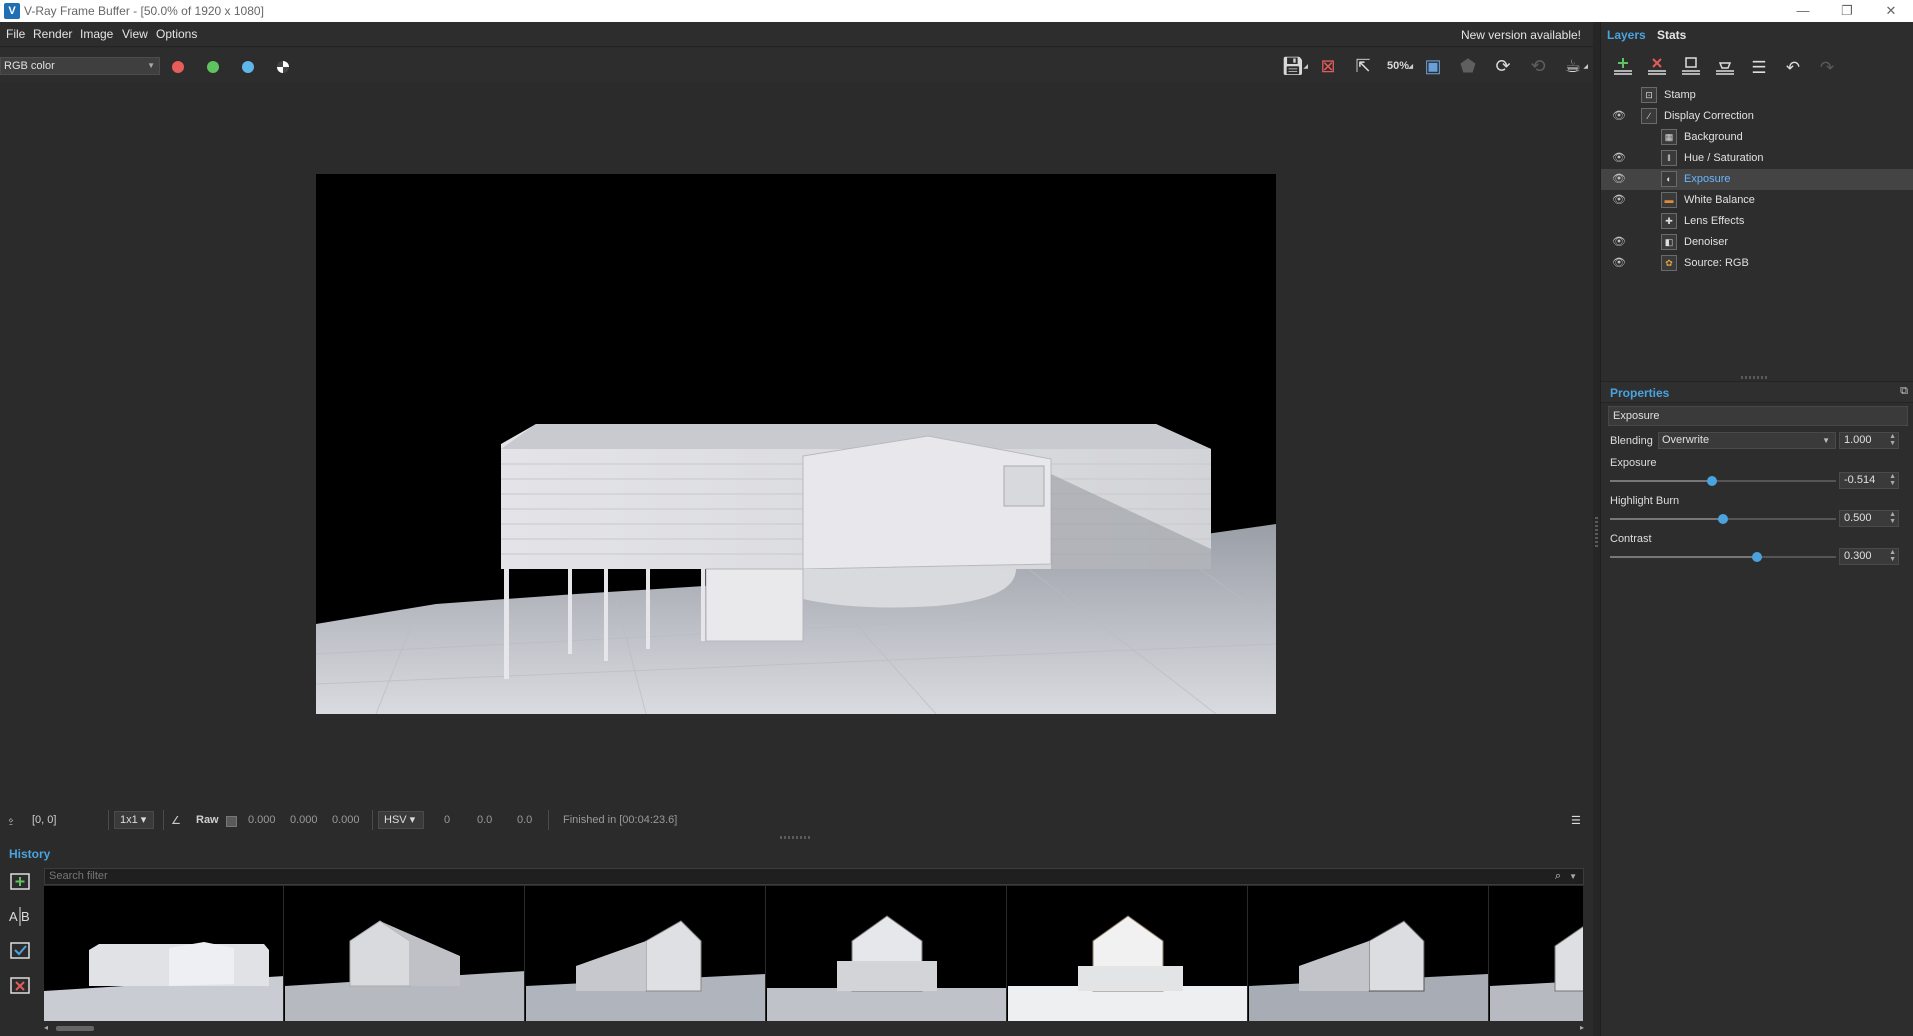 This screenshot has height=1036, width=1913. I want to click on history-scrollbar: ◂ ▸, so click(814, 1028).